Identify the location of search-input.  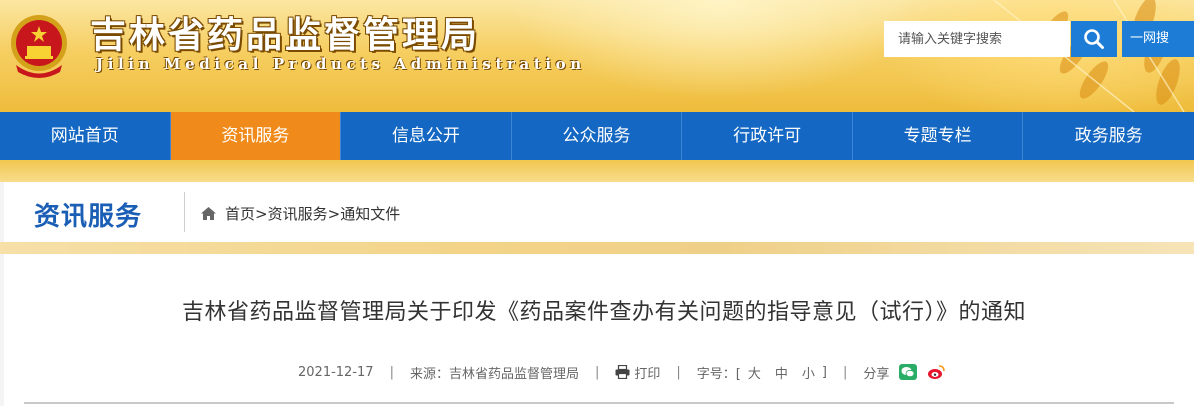
(977, 39).